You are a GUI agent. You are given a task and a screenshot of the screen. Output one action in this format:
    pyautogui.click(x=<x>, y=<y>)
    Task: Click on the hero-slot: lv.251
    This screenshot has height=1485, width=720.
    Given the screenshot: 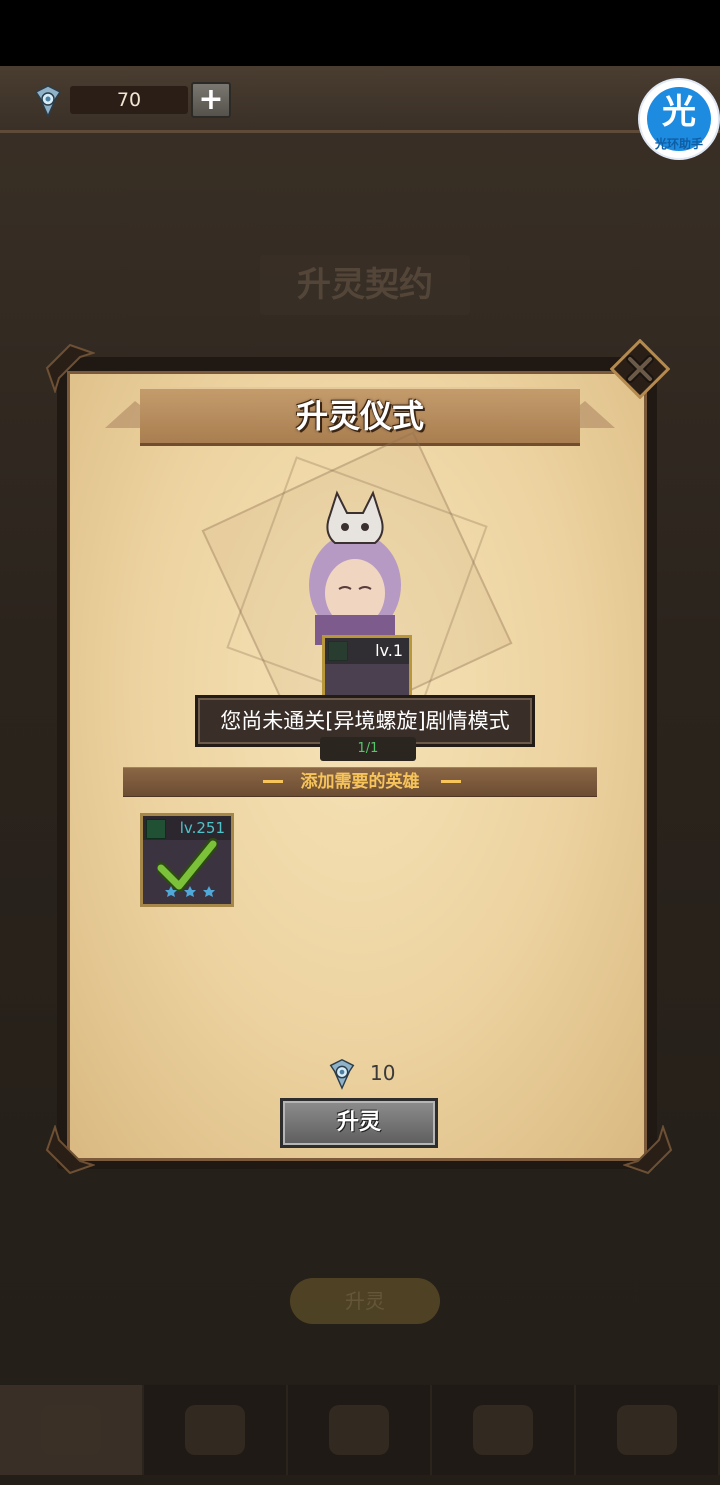 What is the action you would take?
    pyautogui.click(x=187, y=860)
    